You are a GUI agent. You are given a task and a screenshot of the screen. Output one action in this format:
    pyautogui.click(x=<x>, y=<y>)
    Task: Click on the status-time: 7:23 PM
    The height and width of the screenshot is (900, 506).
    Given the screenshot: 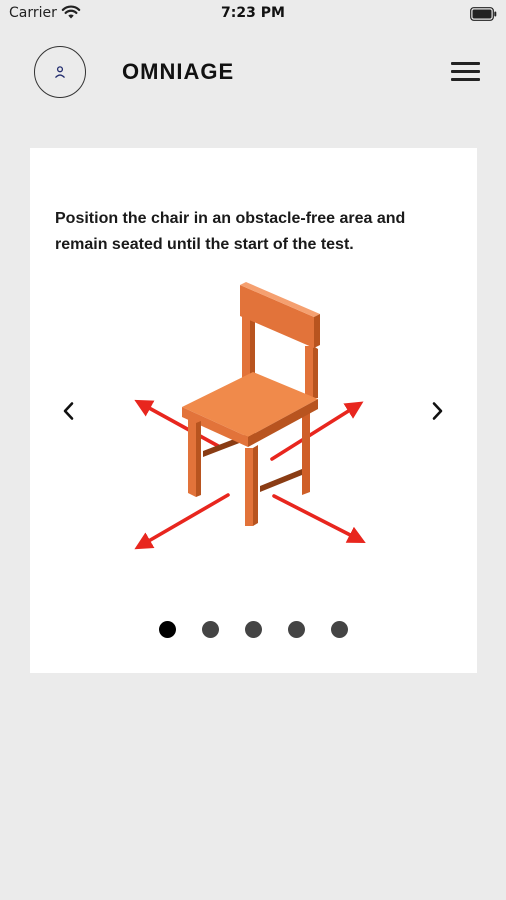 What is the action you would take?
    pyautogui.click(x=253, y=13)
    